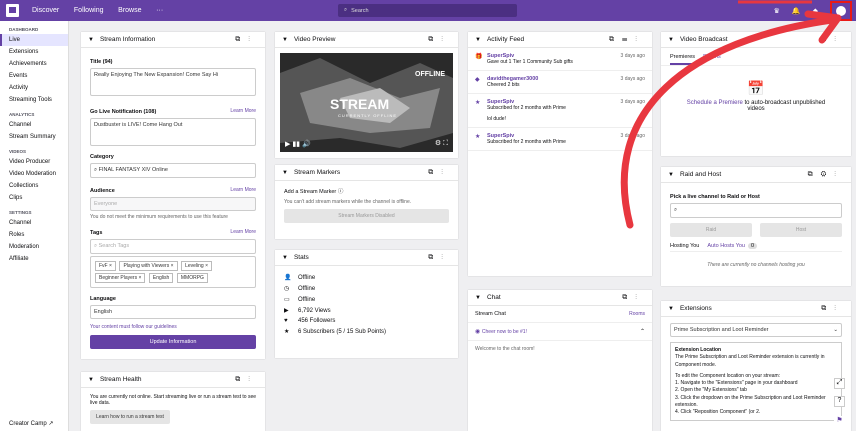  I want to click on avatar, so click(841, 10).